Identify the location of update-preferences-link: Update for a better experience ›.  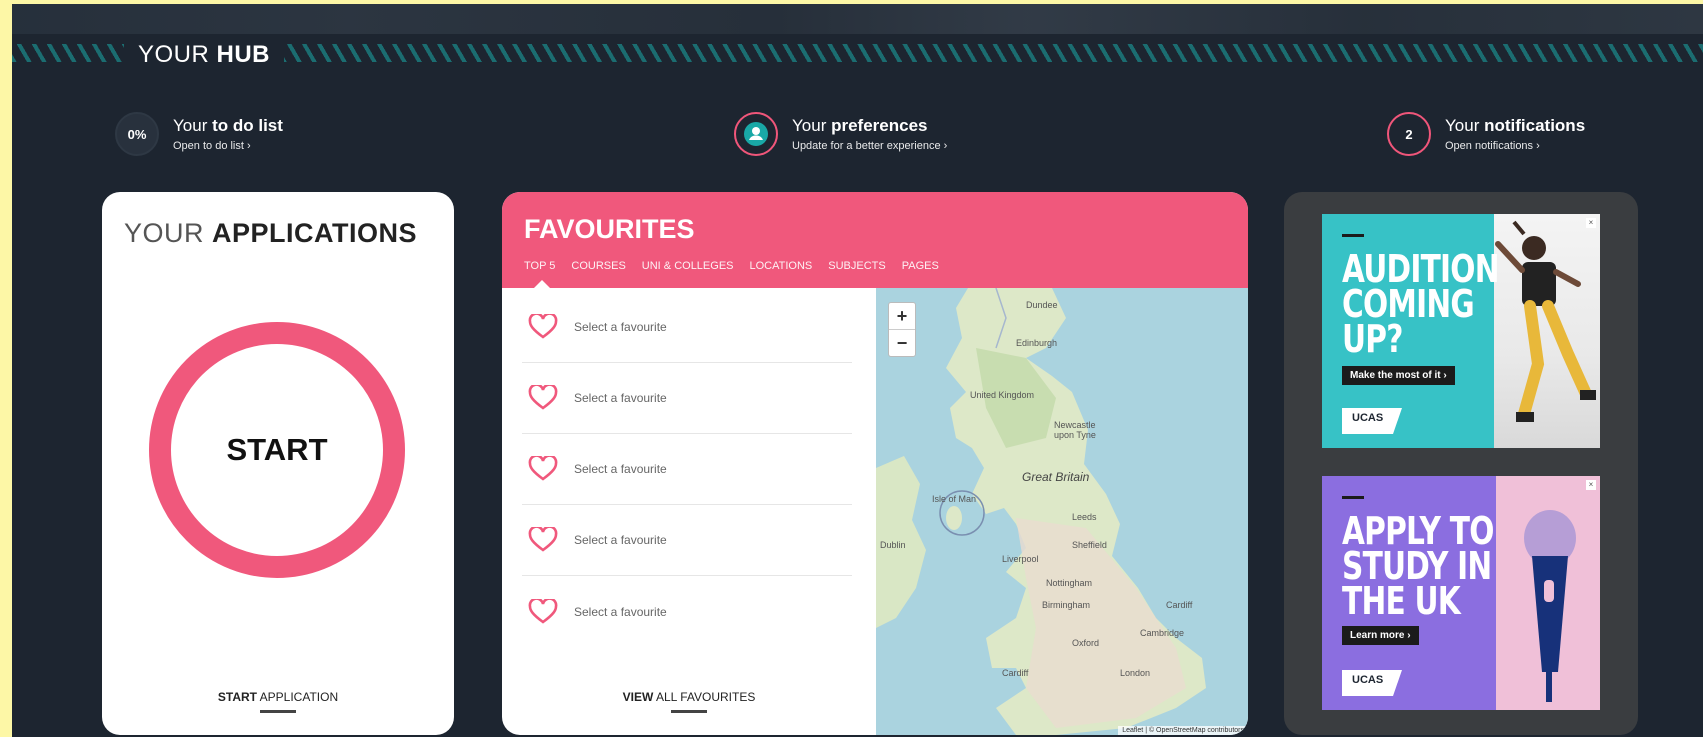
(869, 146).